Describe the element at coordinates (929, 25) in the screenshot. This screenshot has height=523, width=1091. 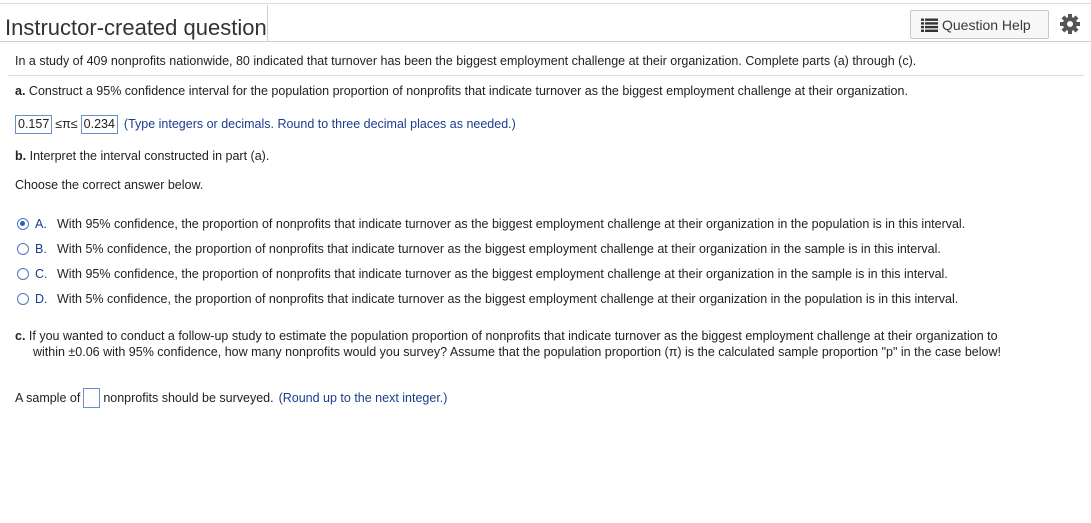
I see `list-icon` at that location.